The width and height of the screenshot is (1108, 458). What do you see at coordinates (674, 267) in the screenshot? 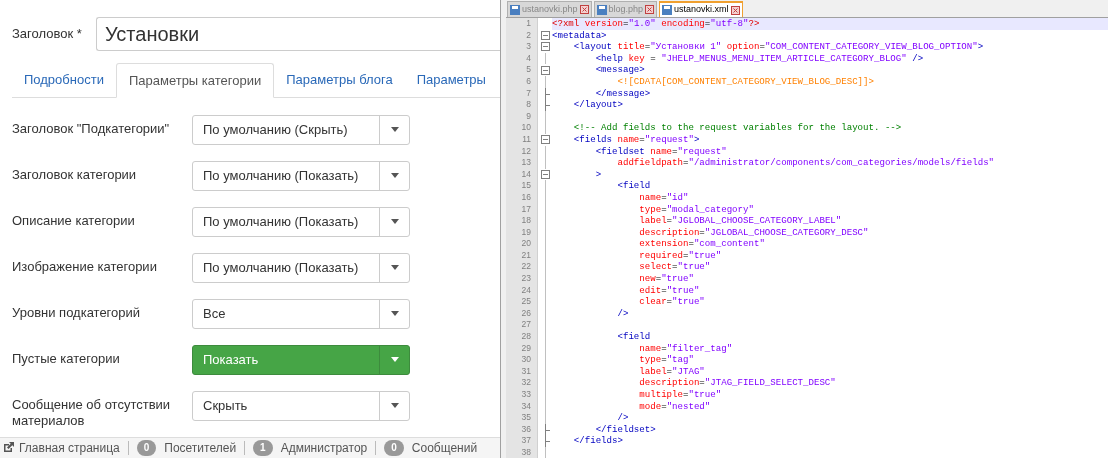
I see `code-line: select="true"` at bounding box center [674, 267].